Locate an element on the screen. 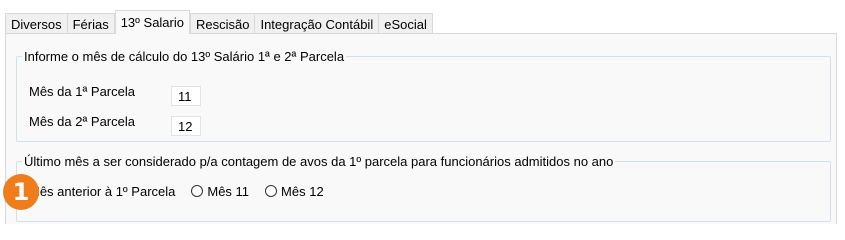 The image size is (845, 240). tab-rescisao: Rescisão is located at coordinates (223, 23).